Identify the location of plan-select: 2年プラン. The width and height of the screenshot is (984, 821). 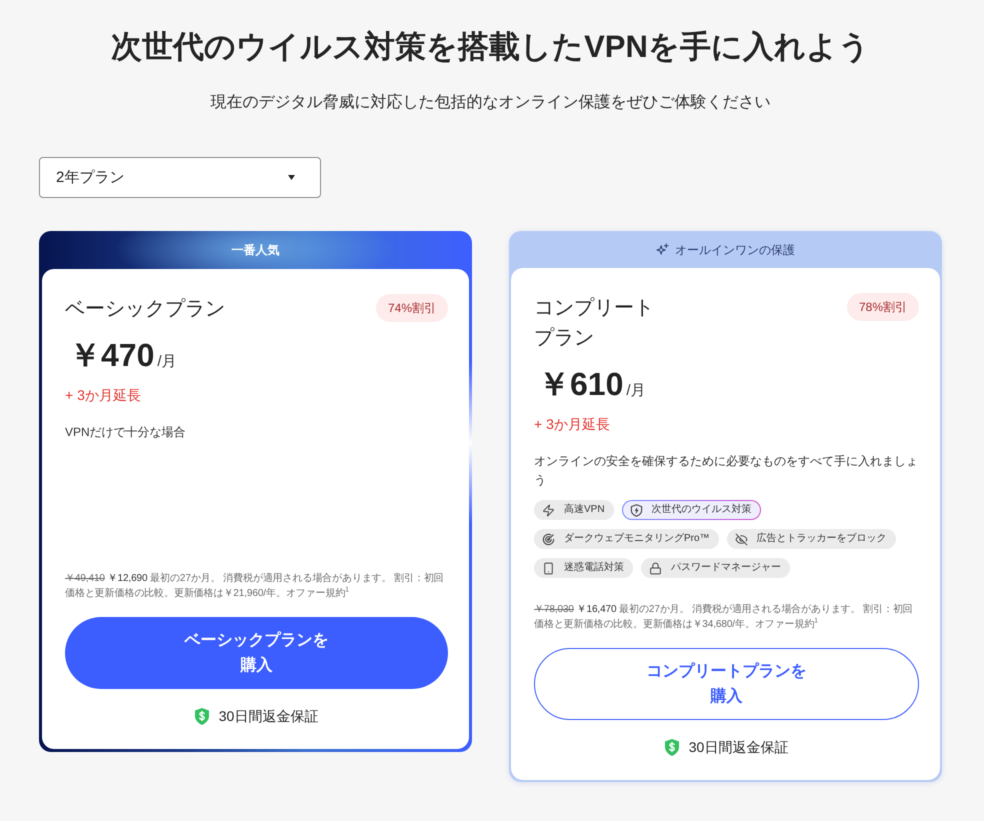
(180, 177).